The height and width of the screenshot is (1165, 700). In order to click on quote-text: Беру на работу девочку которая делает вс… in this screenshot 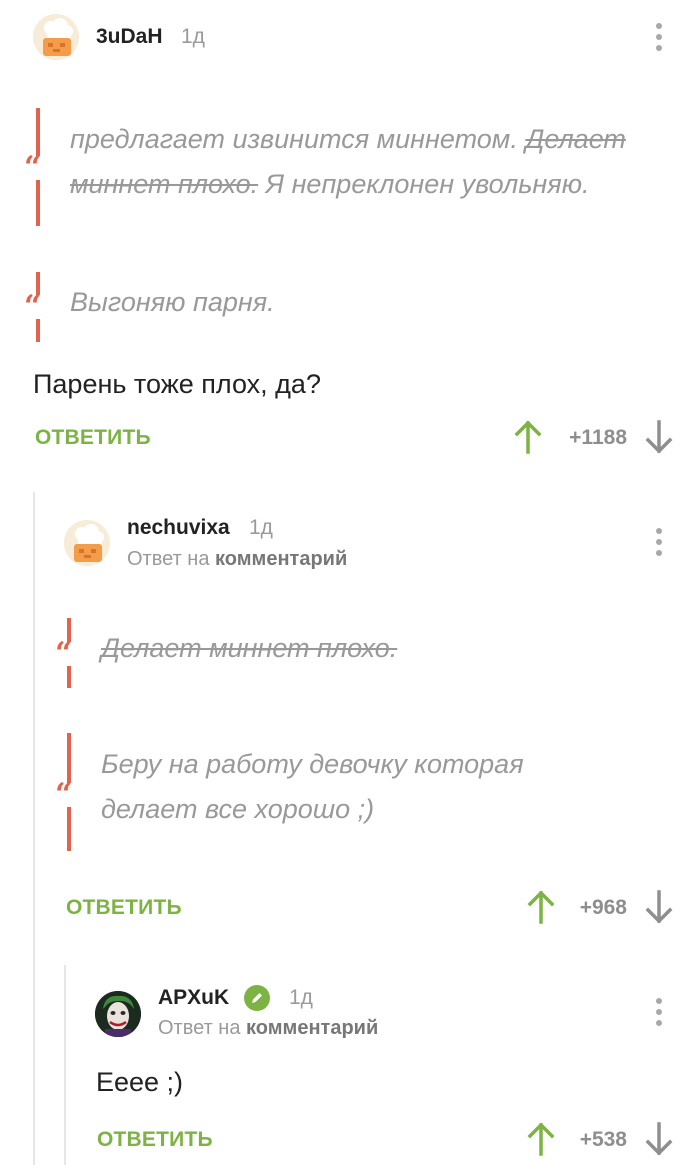, I will do `click(312, 786)`.